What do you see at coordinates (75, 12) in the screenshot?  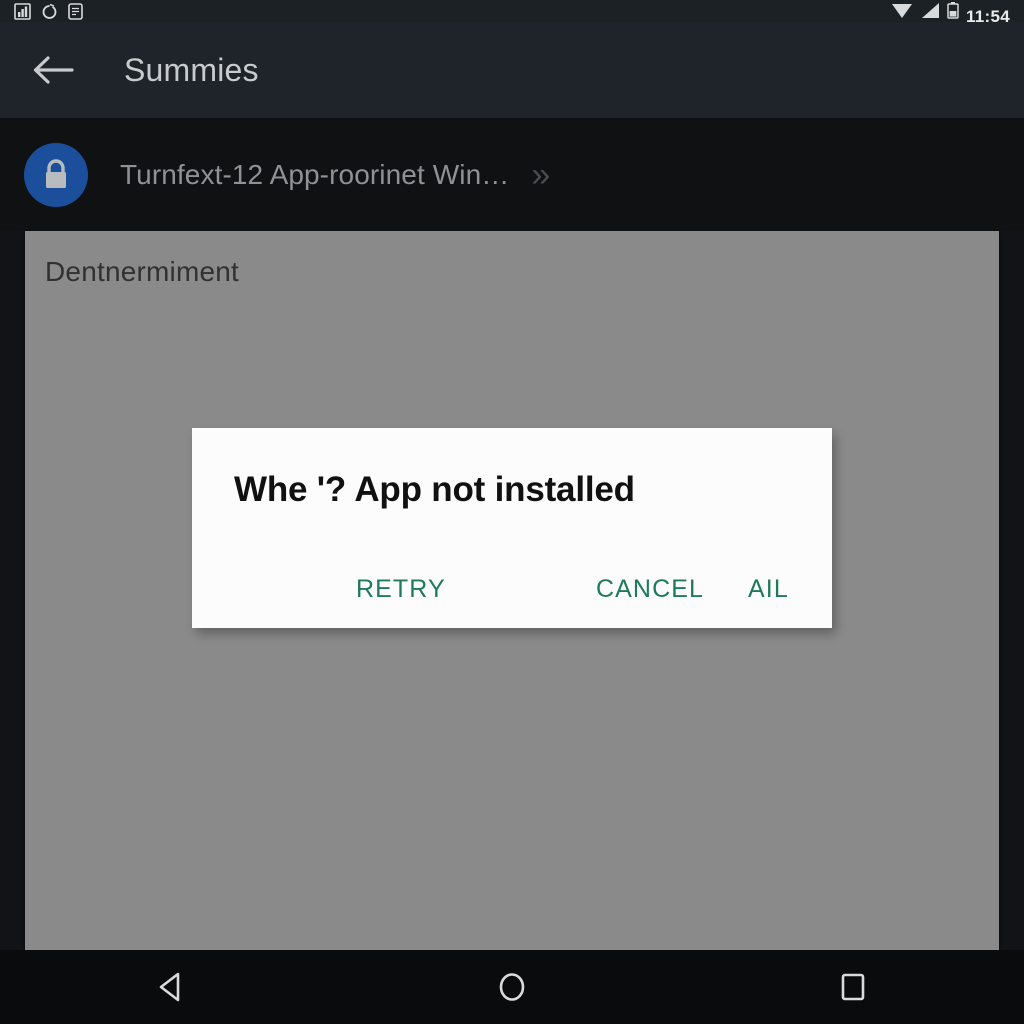 I see `message-icon` at bounding box center [75, 12].